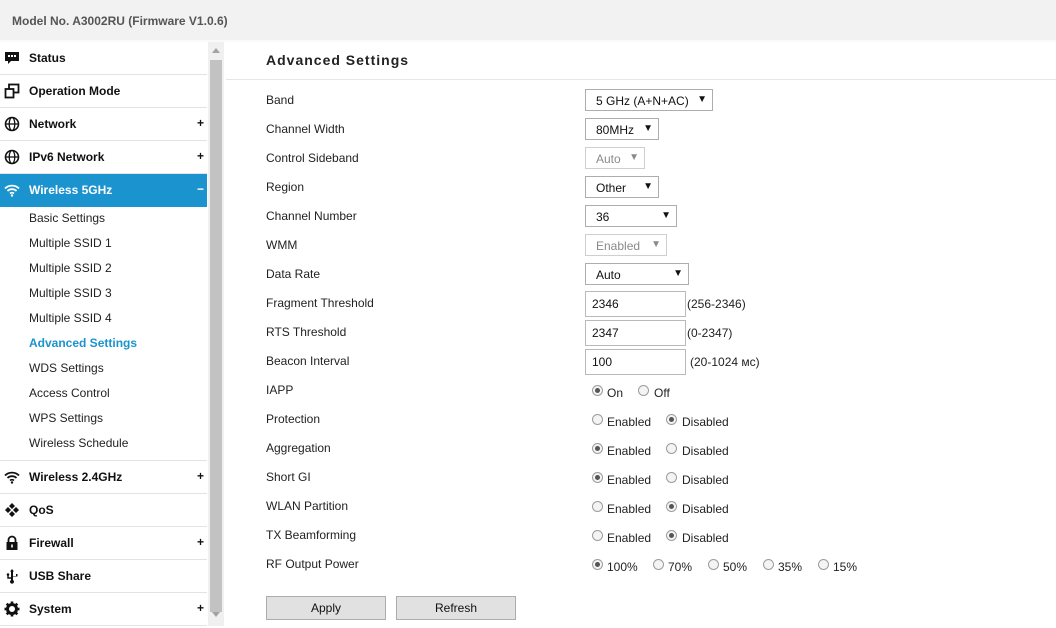  I want to click on rf-power-70-radio, so click(658, 564).